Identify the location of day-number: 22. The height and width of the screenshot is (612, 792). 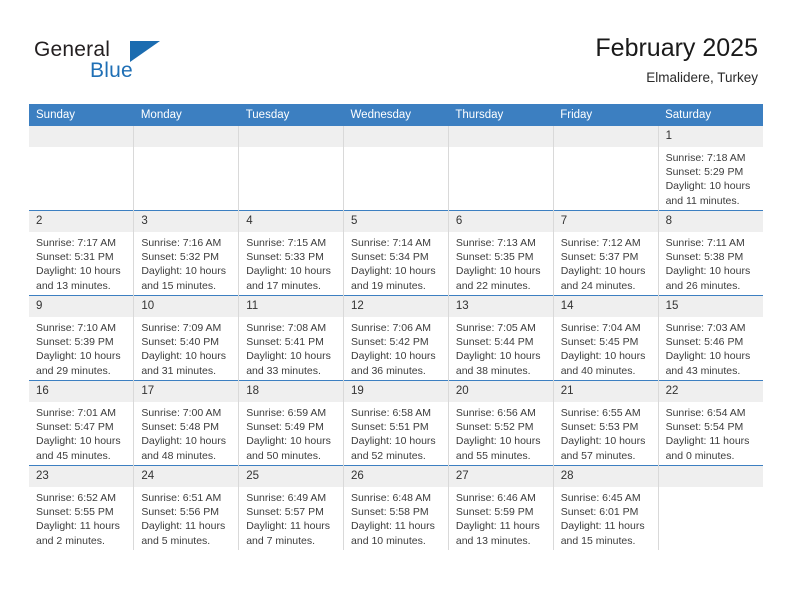
(710, 391).